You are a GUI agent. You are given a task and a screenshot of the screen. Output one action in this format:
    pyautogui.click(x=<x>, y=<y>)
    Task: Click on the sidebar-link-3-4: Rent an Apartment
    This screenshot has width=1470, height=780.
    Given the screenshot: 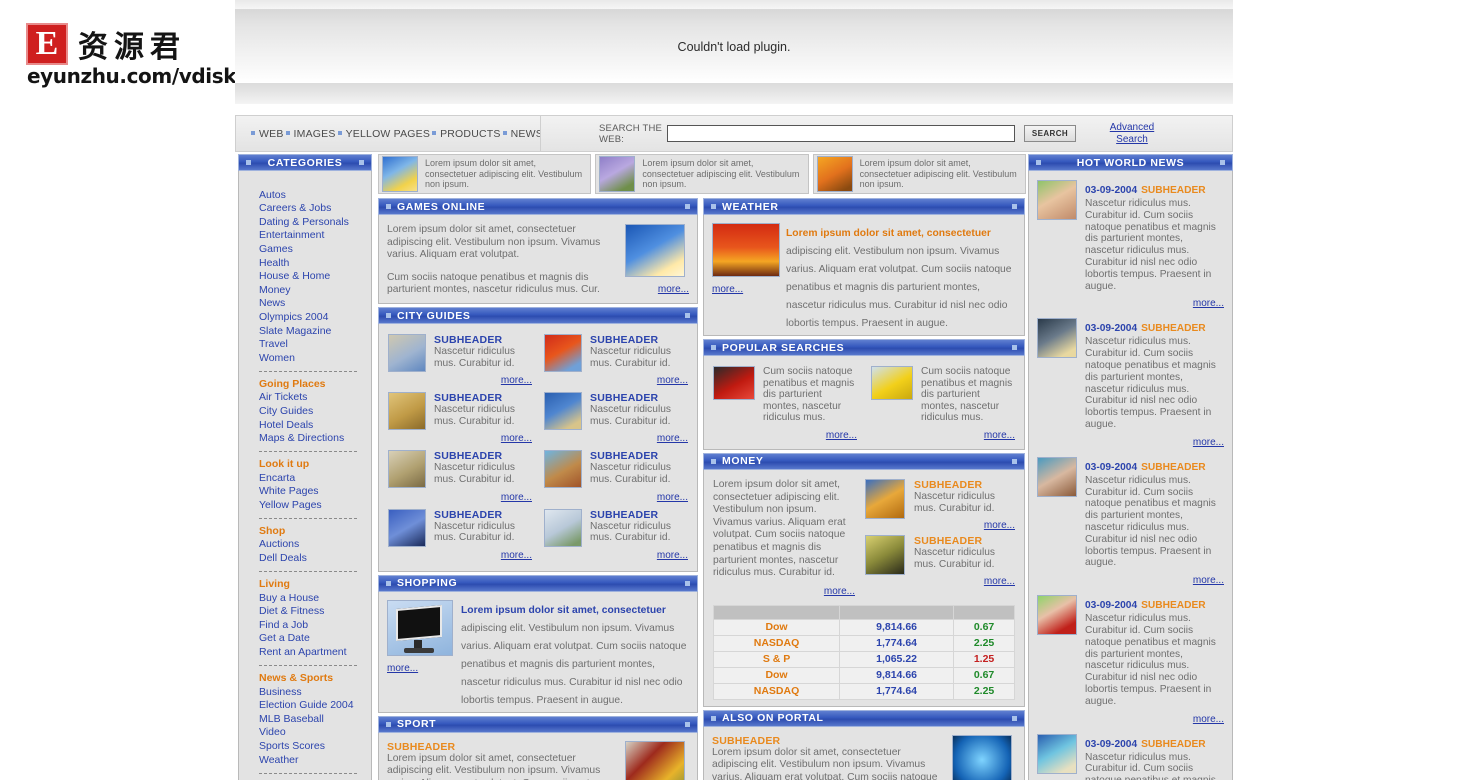 What is the action you would take?
    pyautogui.click(x=315, y=652)
    